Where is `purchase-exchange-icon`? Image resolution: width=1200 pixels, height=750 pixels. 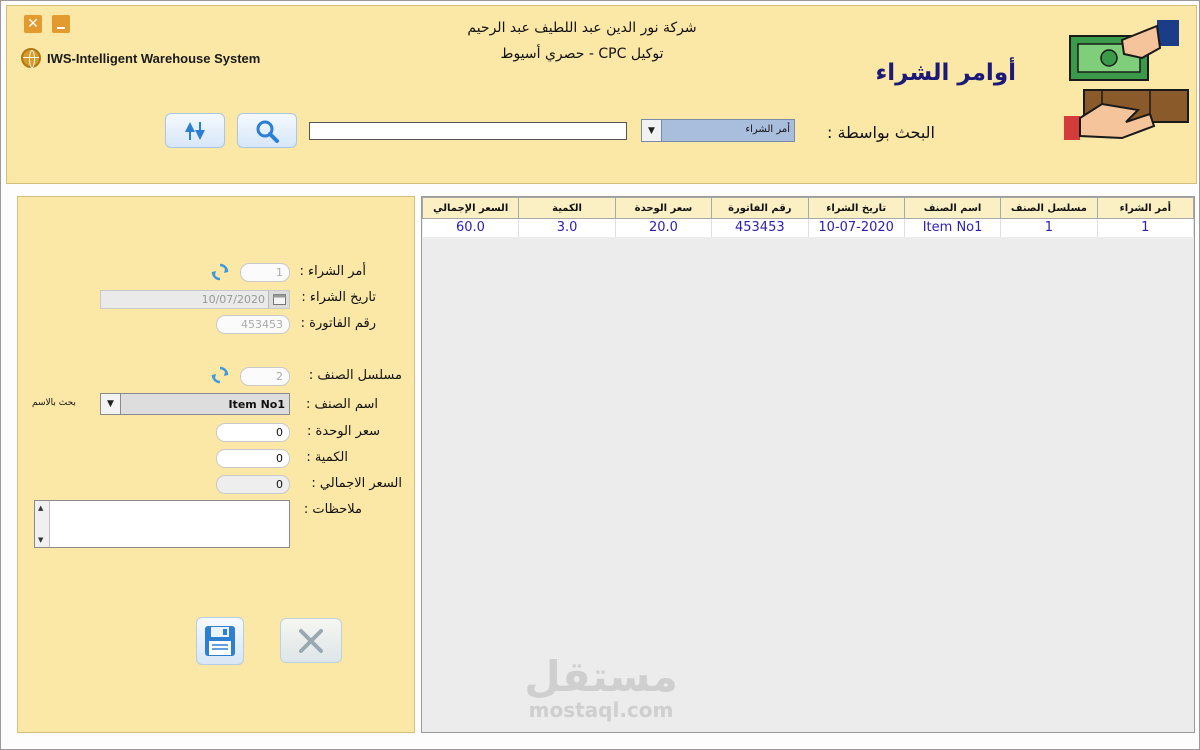
purchase-exchange-icon is located at coordinates (1126, 80).